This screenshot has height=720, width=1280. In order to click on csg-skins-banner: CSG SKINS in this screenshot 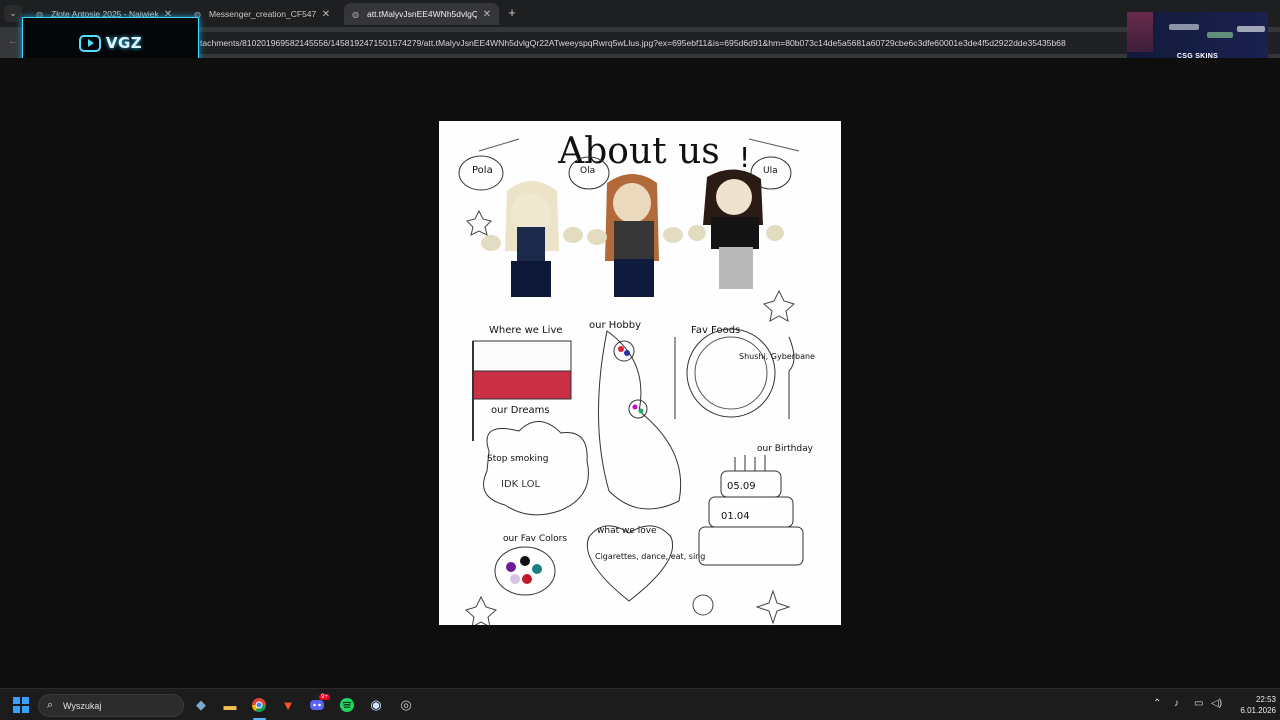, I will do `click(1197, 37)`.